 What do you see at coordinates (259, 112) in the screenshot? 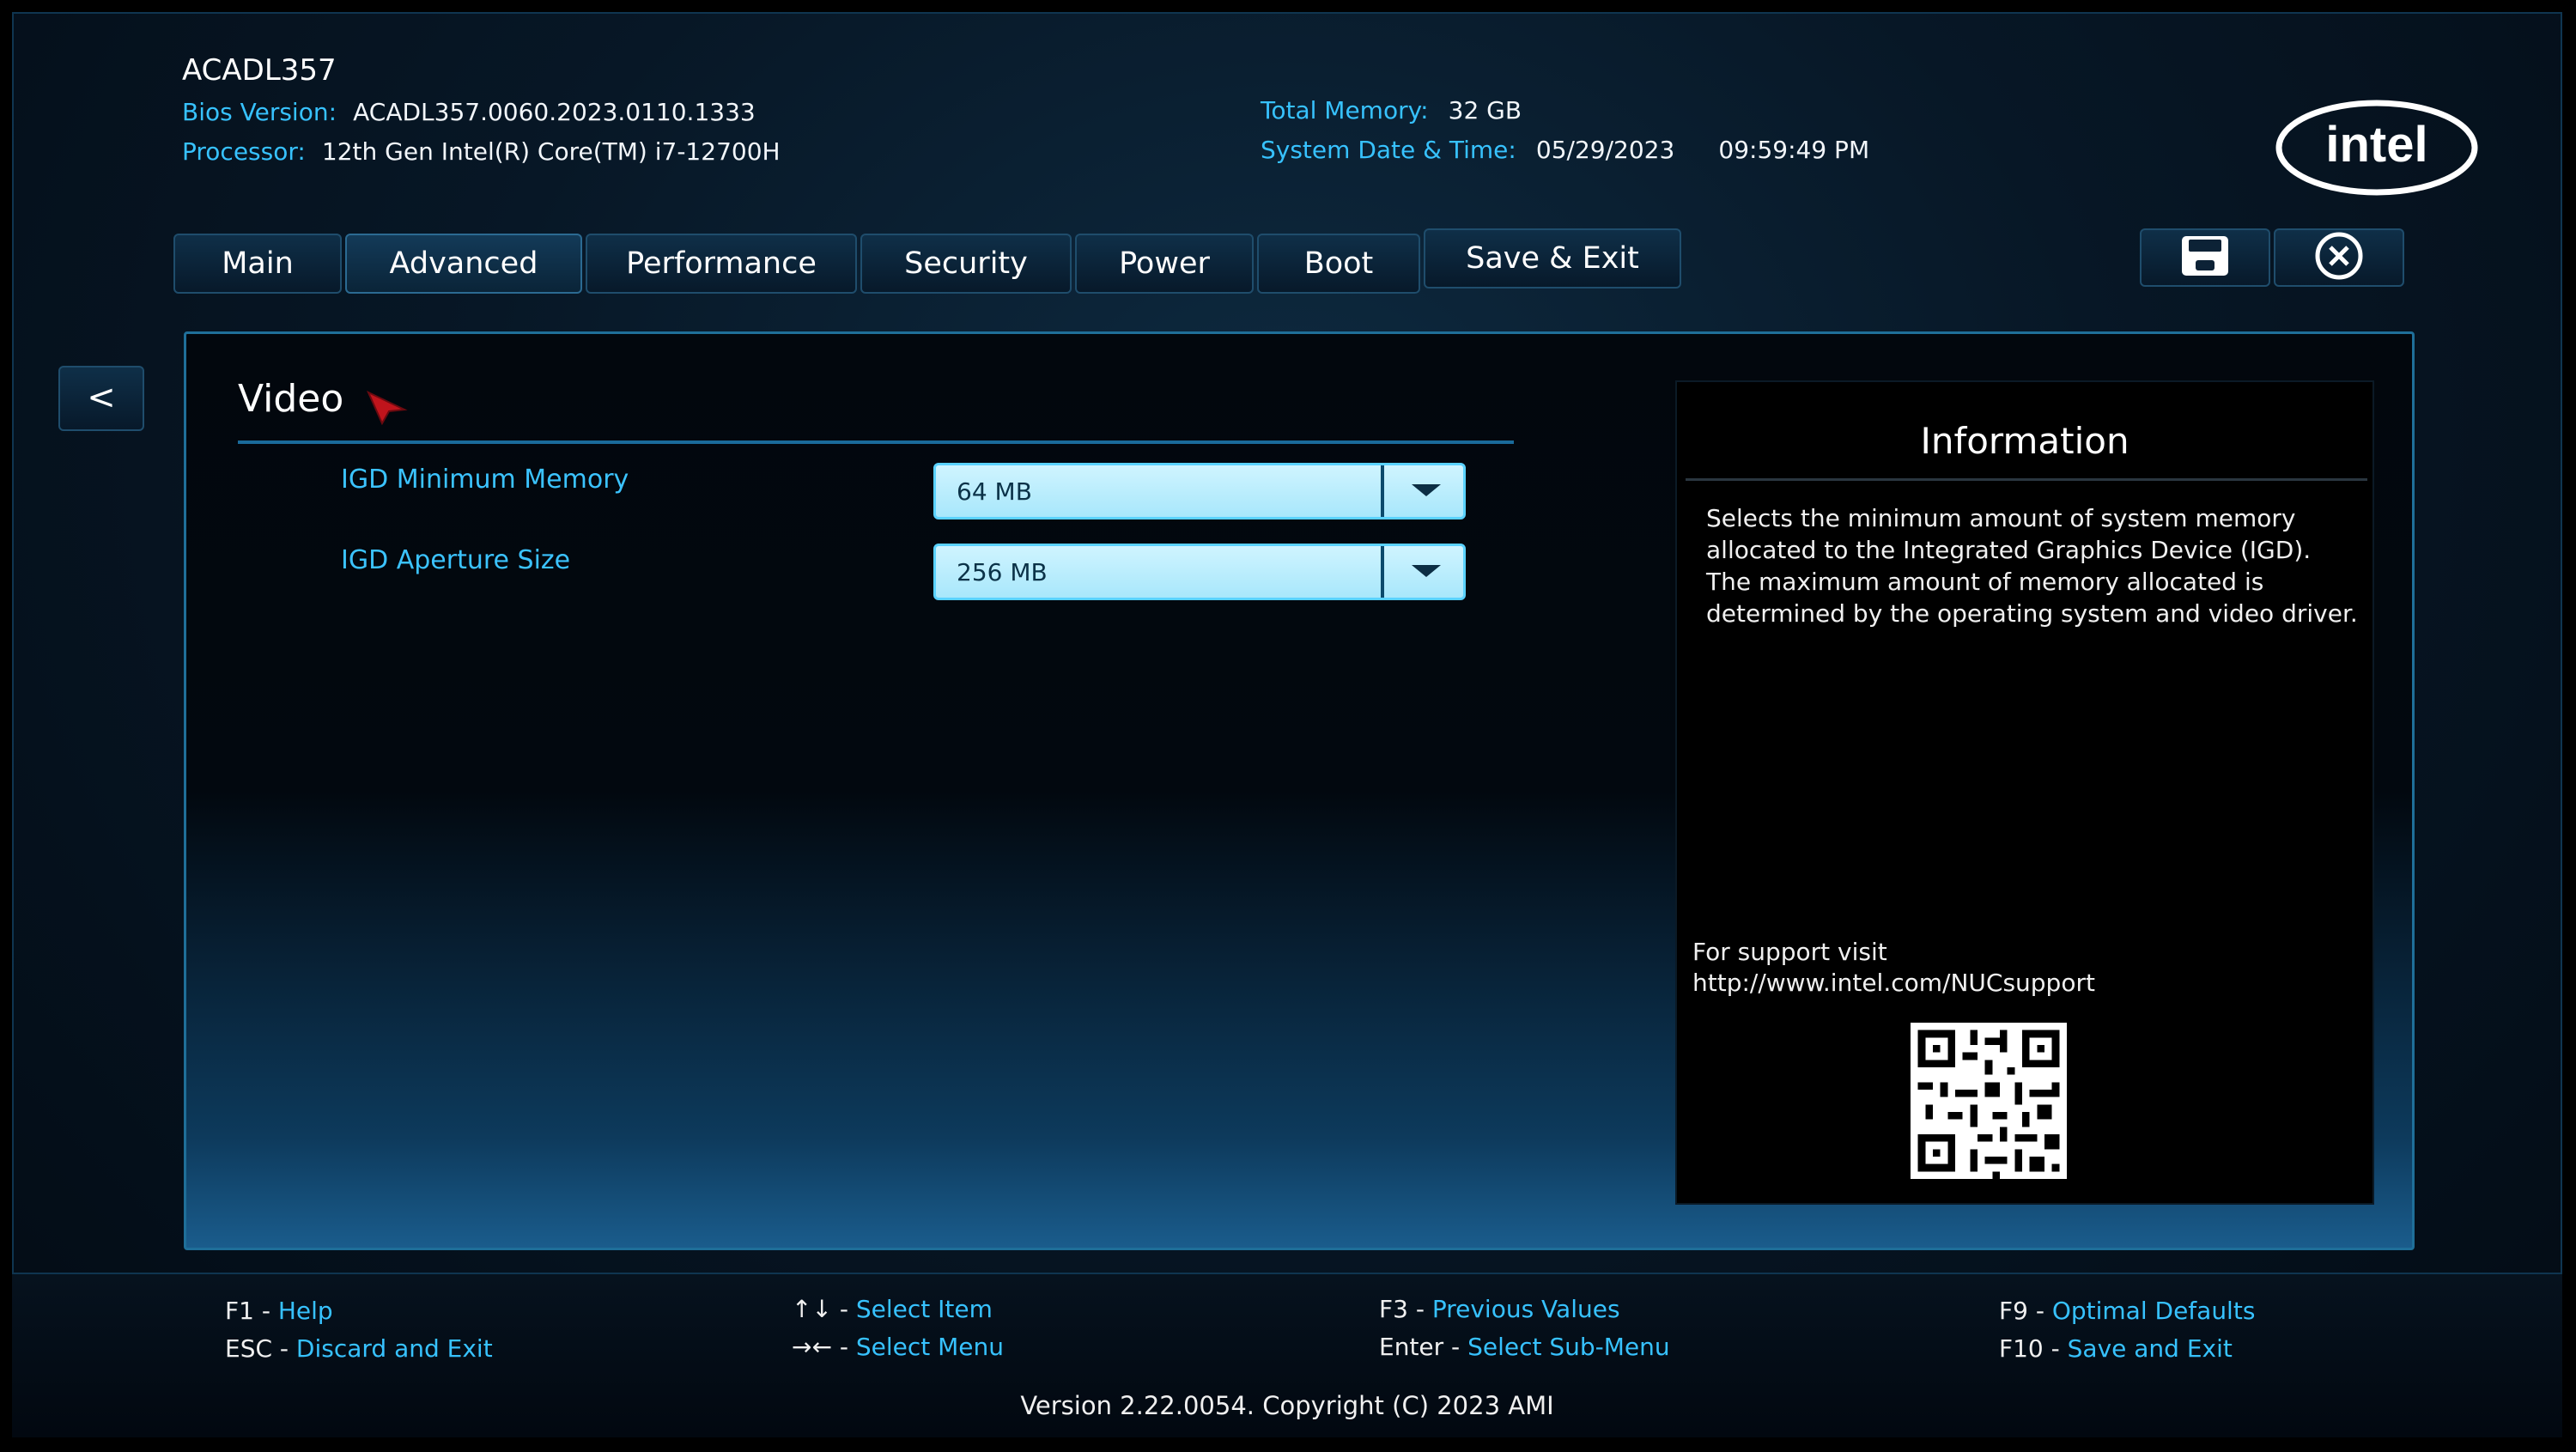
I see `bios-version-label: Bios Version:` at bounding box center [259, 112].